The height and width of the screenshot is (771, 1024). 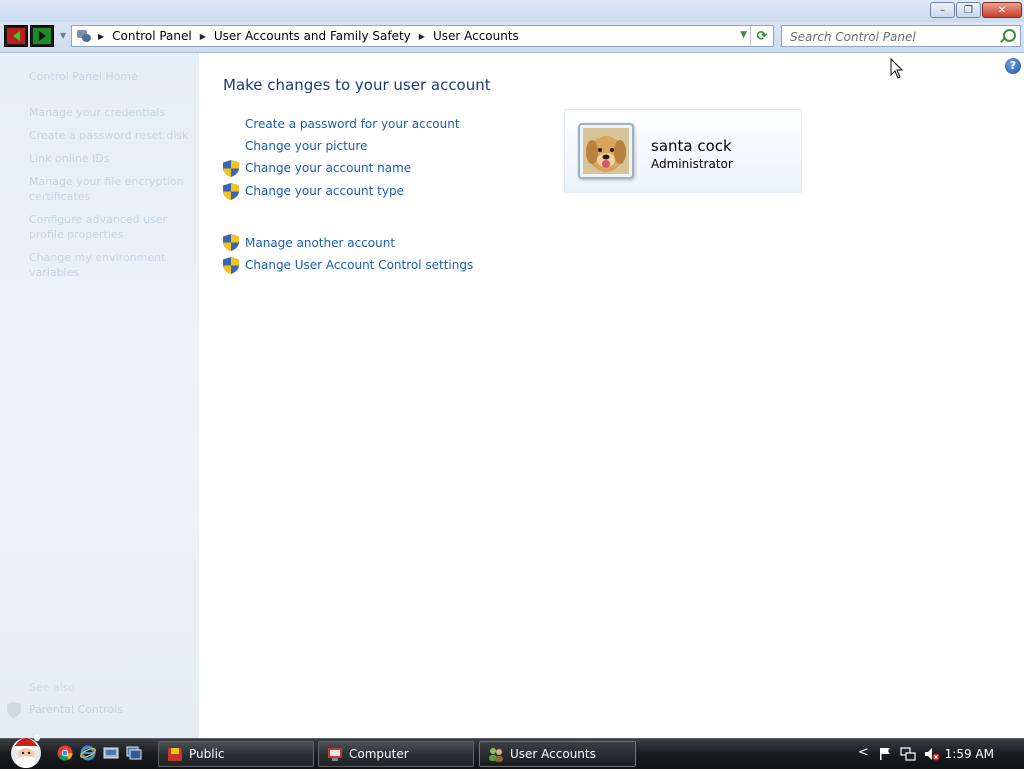 What do you see at coordinates (761, 36) in the screenshot?
I see `refresh-button: ⟳` at bounding box center [761, 36].